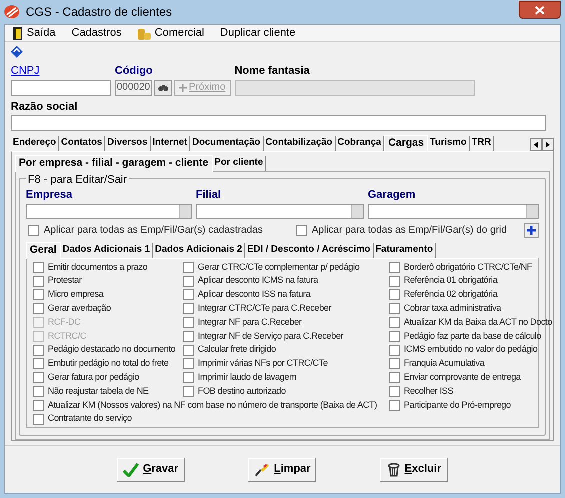 Image resolution: width=565 pixels, height=498 pixels. I want to click on checkbox-label: Aplicar desconto ISS na fatura, so click(254, 295).